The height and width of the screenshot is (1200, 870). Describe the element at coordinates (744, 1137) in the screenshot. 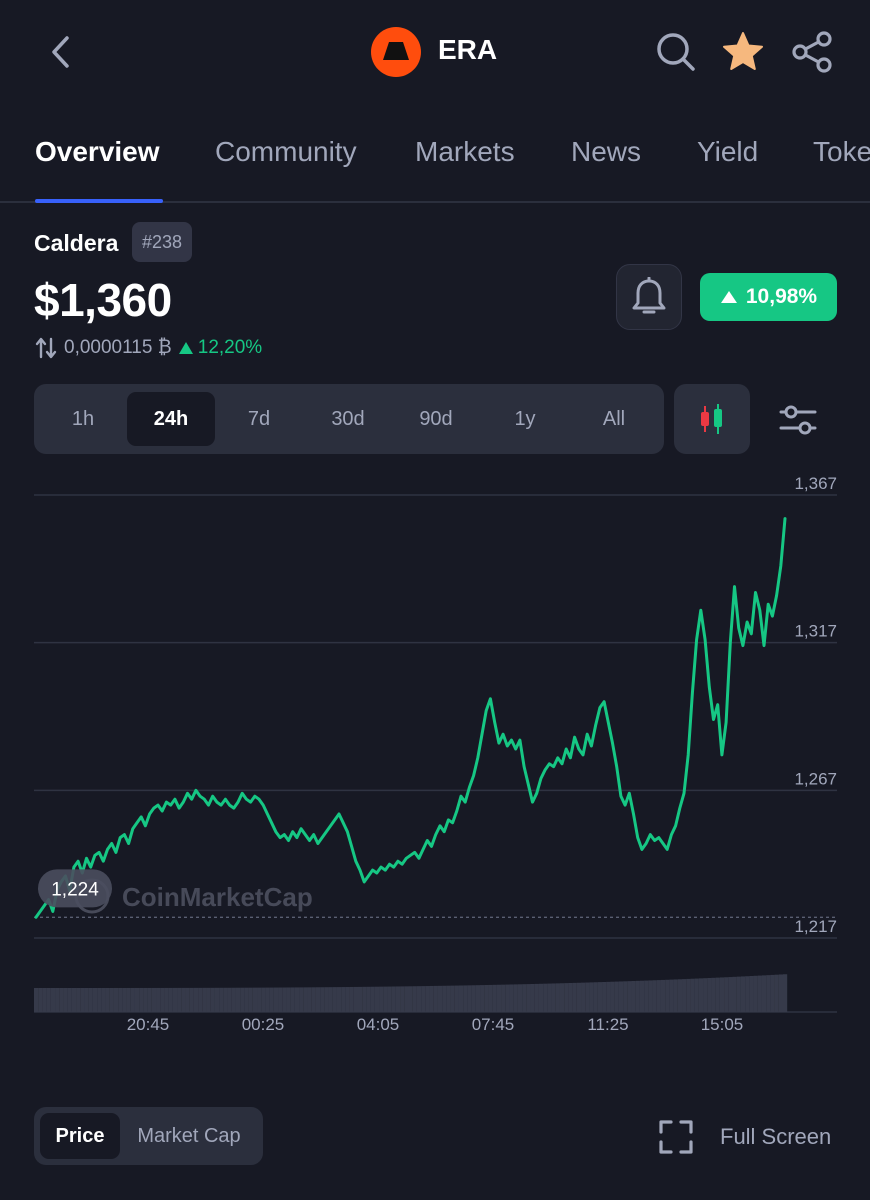

I see `full-screen-button: Full Screen` at that location.